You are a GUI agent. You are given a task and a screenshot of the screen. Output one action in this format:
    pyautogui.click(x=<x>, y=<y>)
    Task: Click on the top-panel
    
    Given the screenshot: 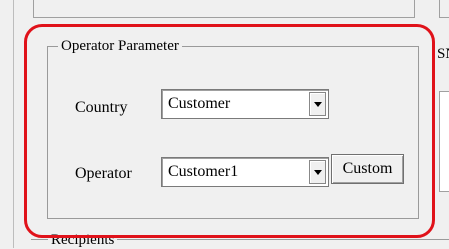 What is the action you would take?
    pyautogui.click(x=224, y=9)
    